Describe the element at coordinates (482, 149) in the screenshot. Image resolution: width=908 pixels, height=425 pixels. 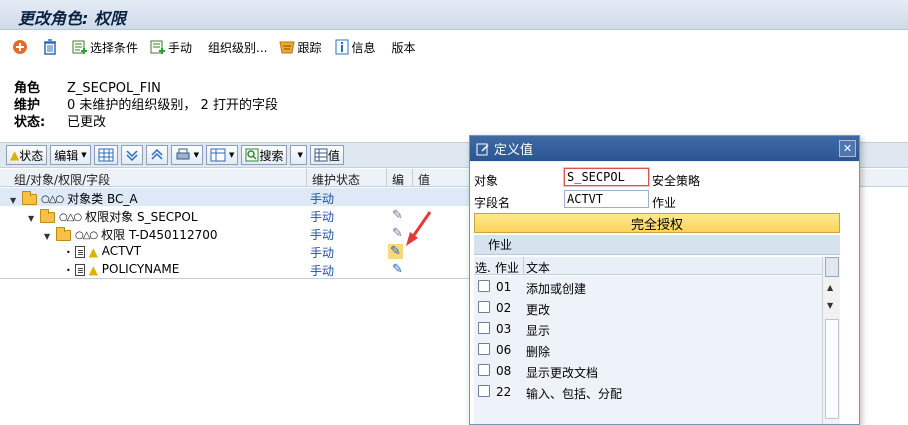
I see `edit-window-icon` at that location.